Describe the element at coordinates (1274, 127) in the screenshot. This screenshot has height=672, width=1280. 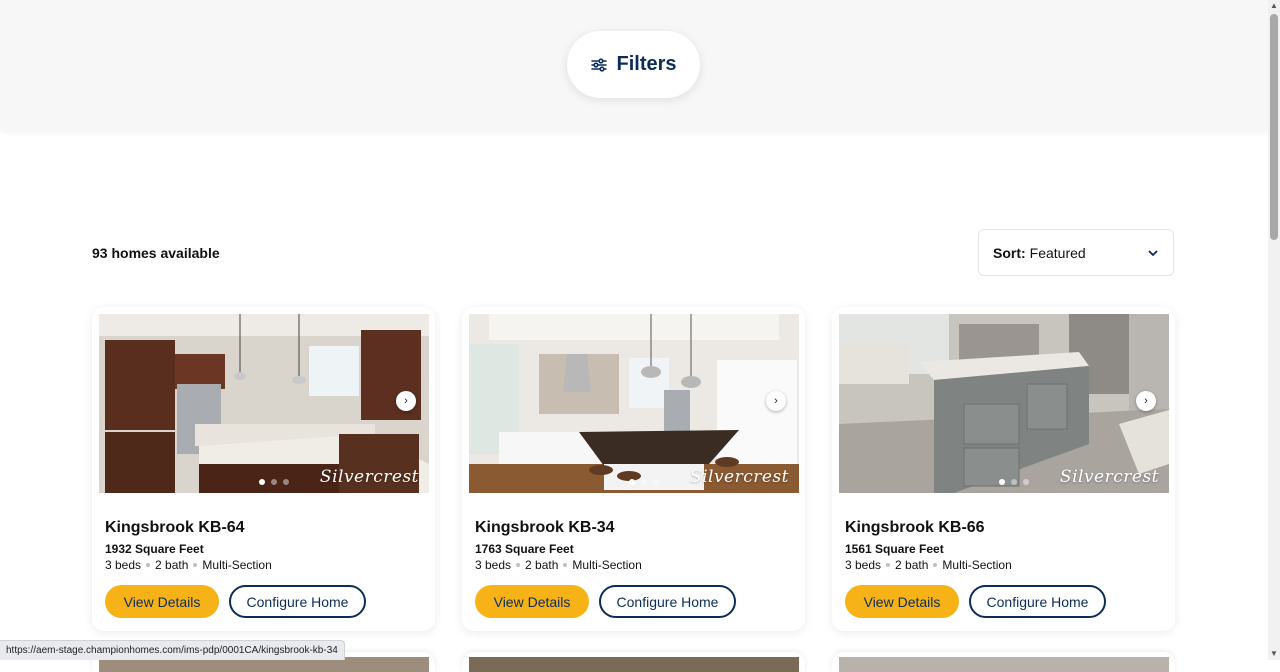
I see `scrollbar-thumb` at that location.